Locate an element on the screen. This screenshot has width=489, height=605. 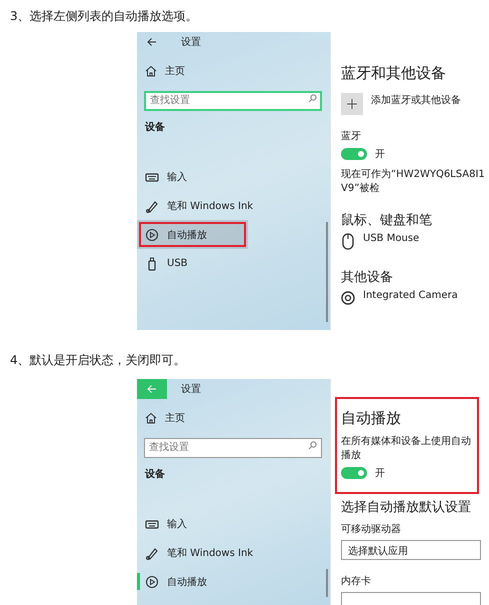
add-device-label: 添加蓝牙或其他设备 is located at coordinates (416, 100).